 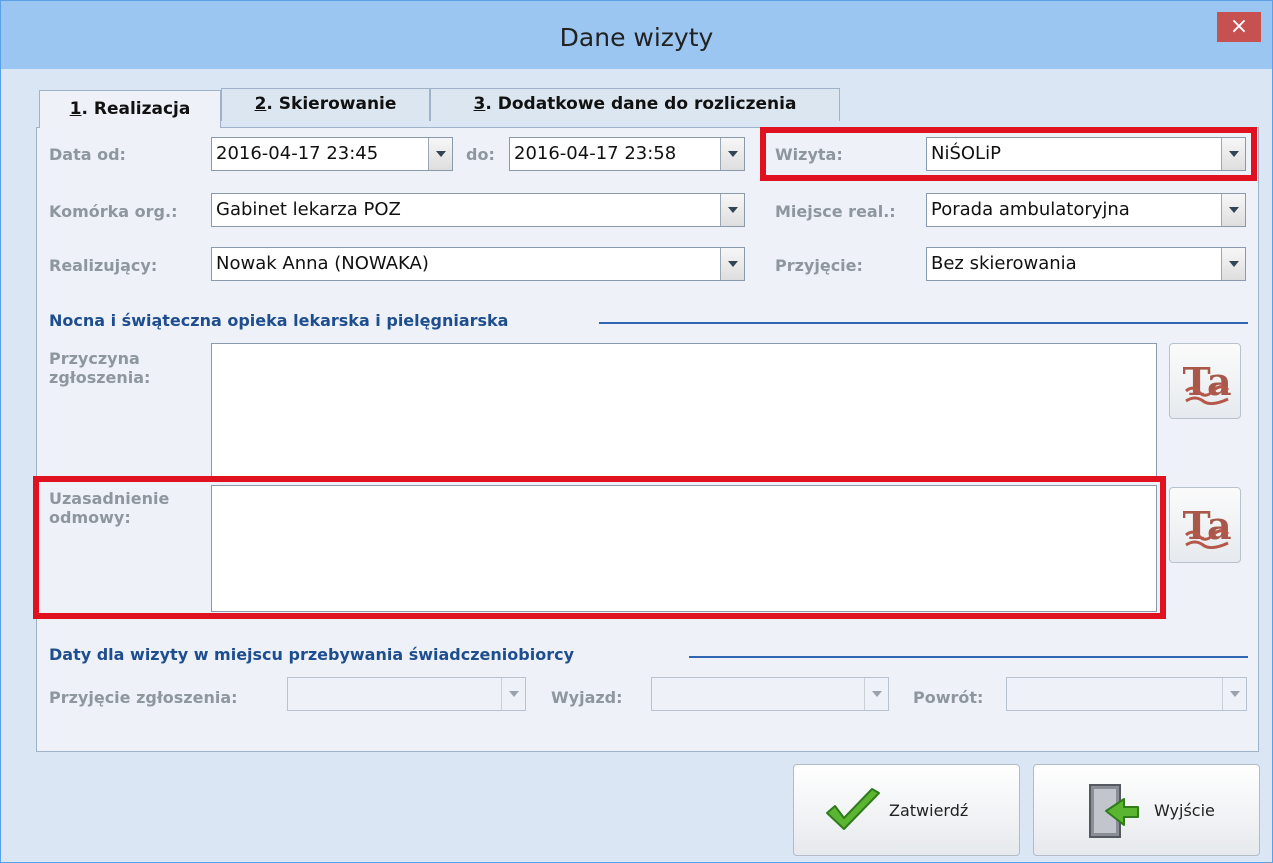 What do you see at coordinates (1146, 810) in the screenshot?
I see `wyjscie-button: Wyjście` at bounding box center [1146, 810].